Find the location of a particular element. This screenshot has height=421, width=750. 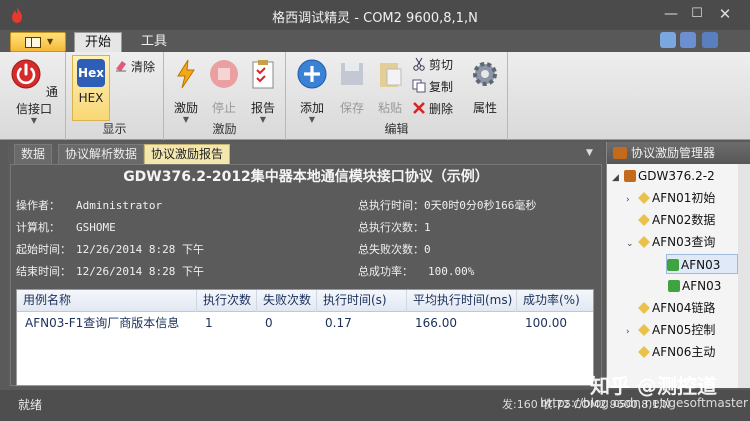

help-icon is located at coordinates (710, 40).